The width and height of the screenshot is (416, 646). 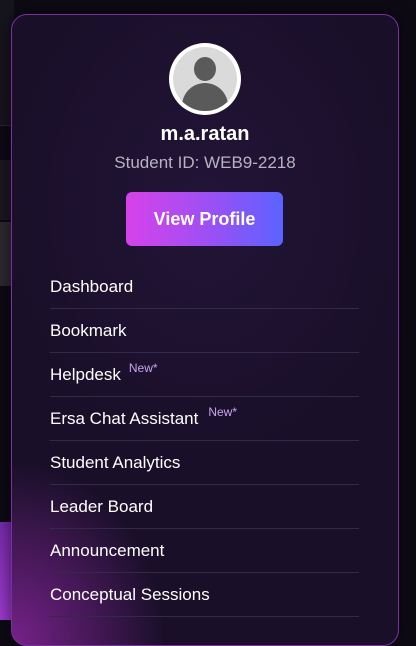 I want to click on menu-item-helpdesk: Helpdesk New*, so click(x=204, y=375).